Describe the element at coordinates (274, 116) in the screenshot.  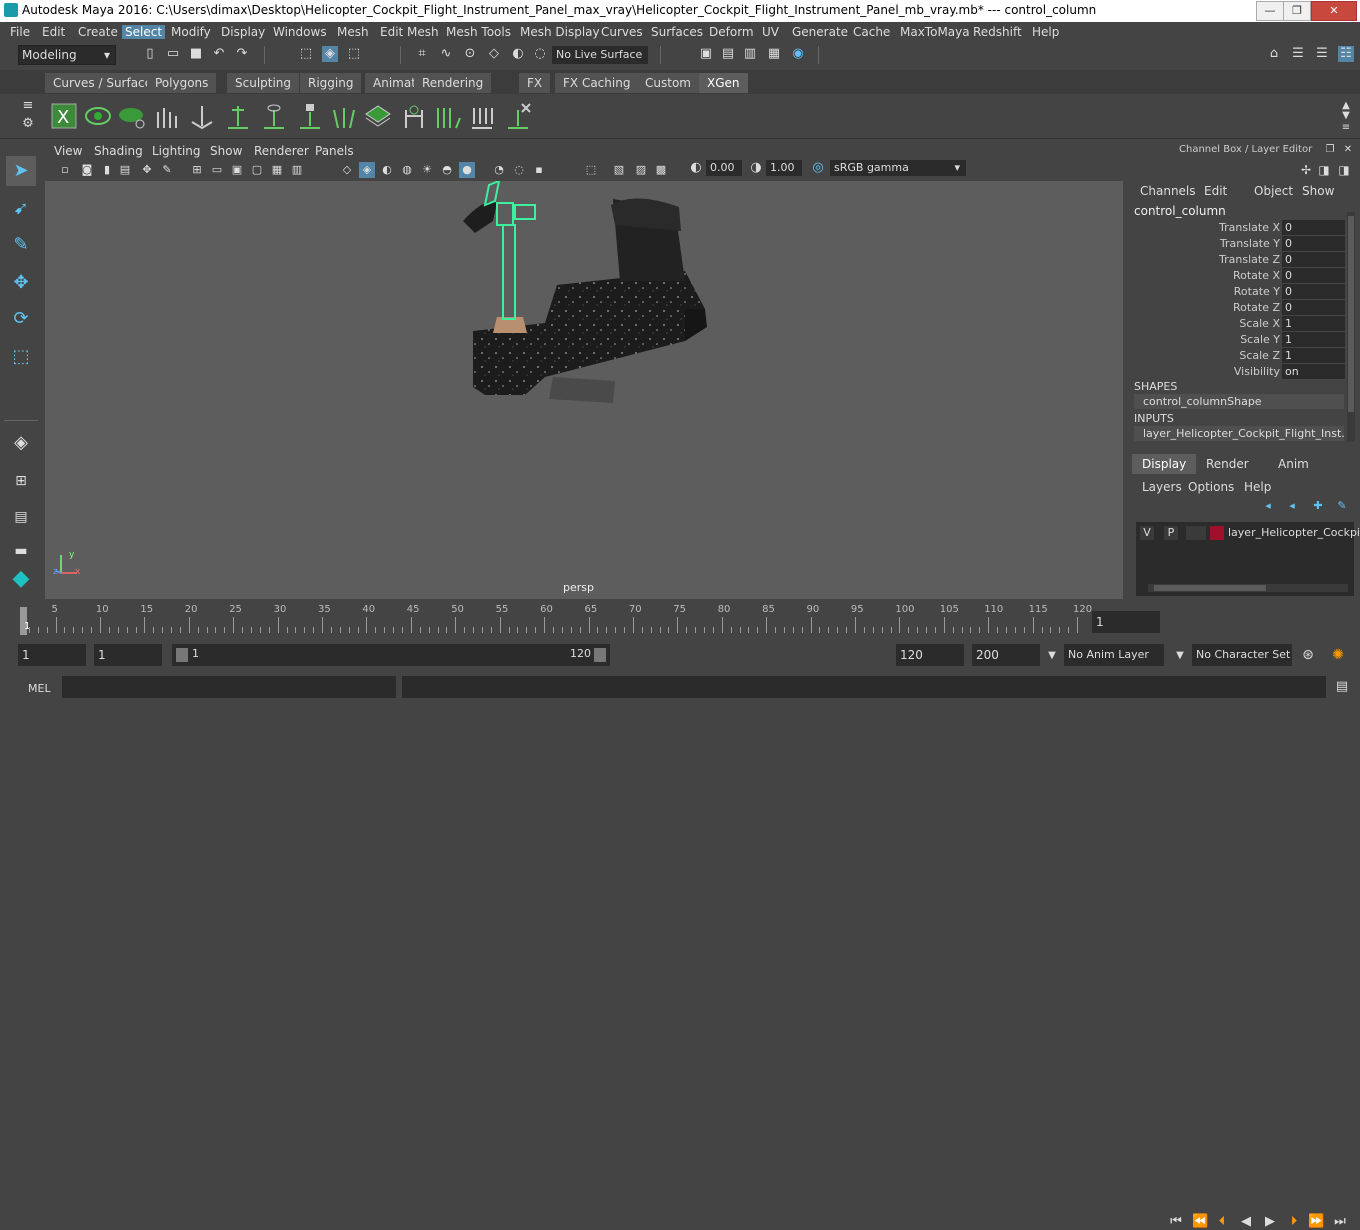
I see `guide-visibility-icon` at that location.